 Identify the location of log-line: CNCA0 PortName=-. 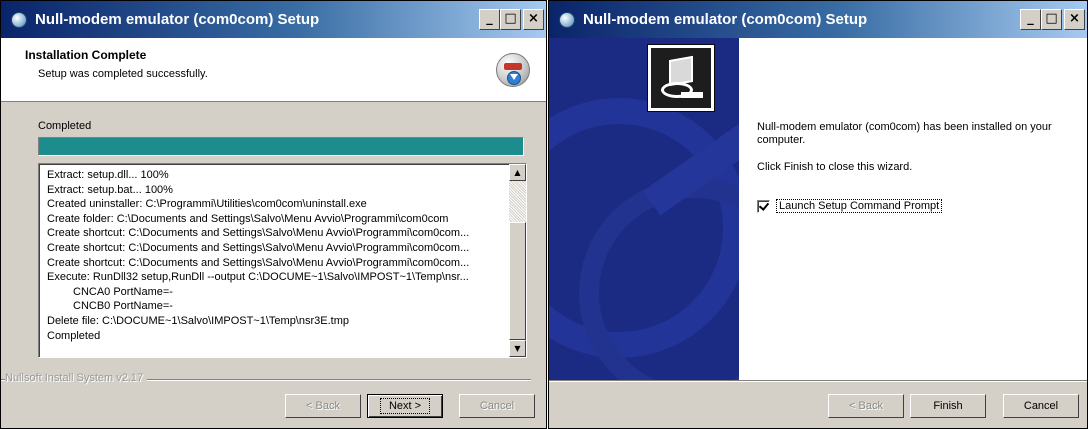
(123, 291).